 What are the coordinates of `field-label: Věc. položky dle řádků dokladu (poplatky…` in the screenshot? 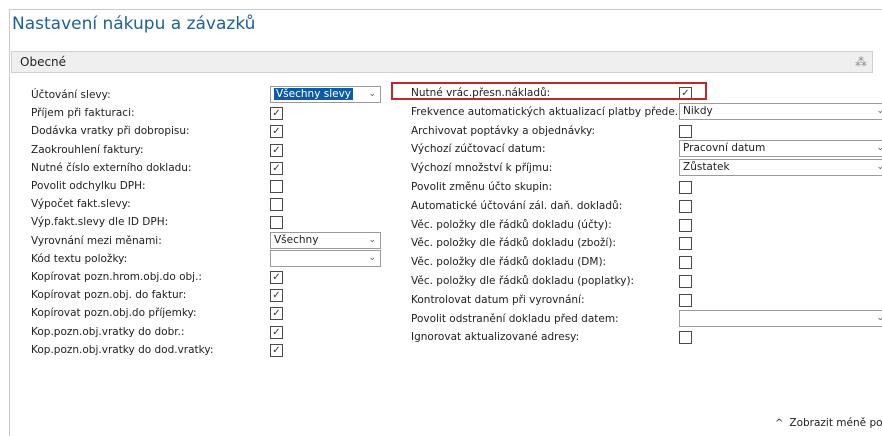 It's located at (523, 281).